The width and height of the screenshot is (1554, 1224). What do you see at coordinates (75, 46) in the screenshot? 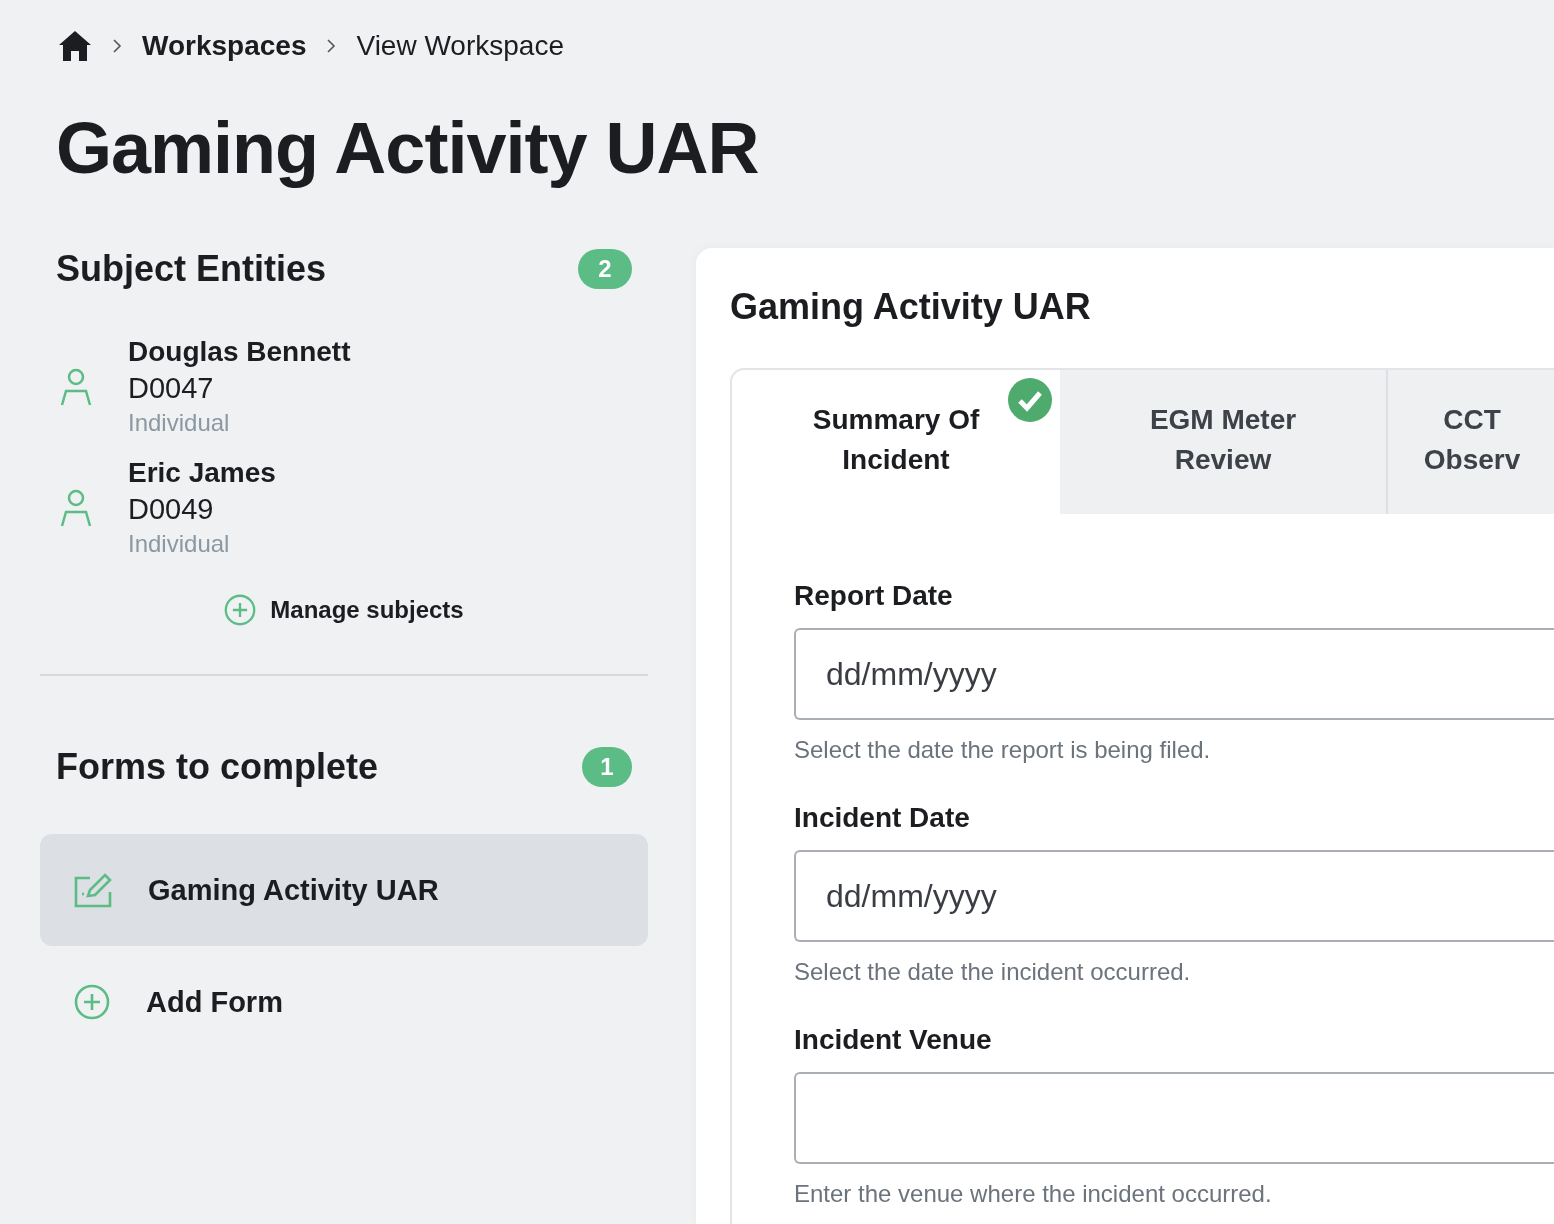
I see `home-icon` at bounding box center [75, 46].